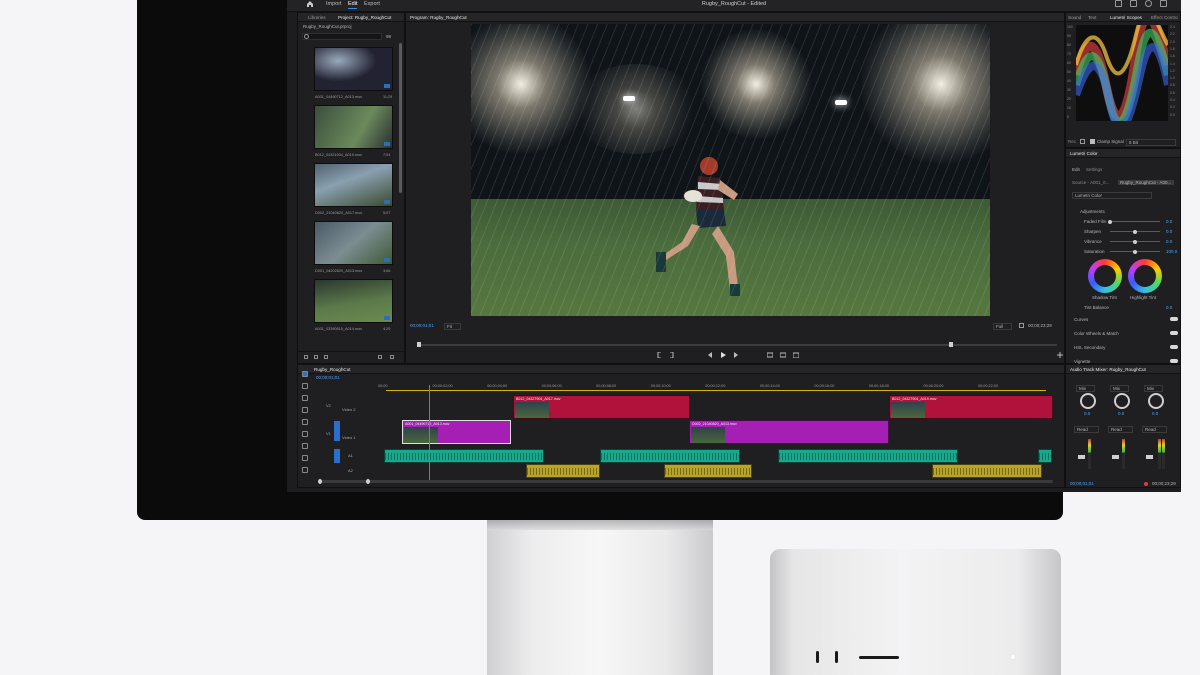 The image size is (1200, 675). Describe the element at coordinates (372, 4) in the screenshot. I see `nav-export: Export` at that location.